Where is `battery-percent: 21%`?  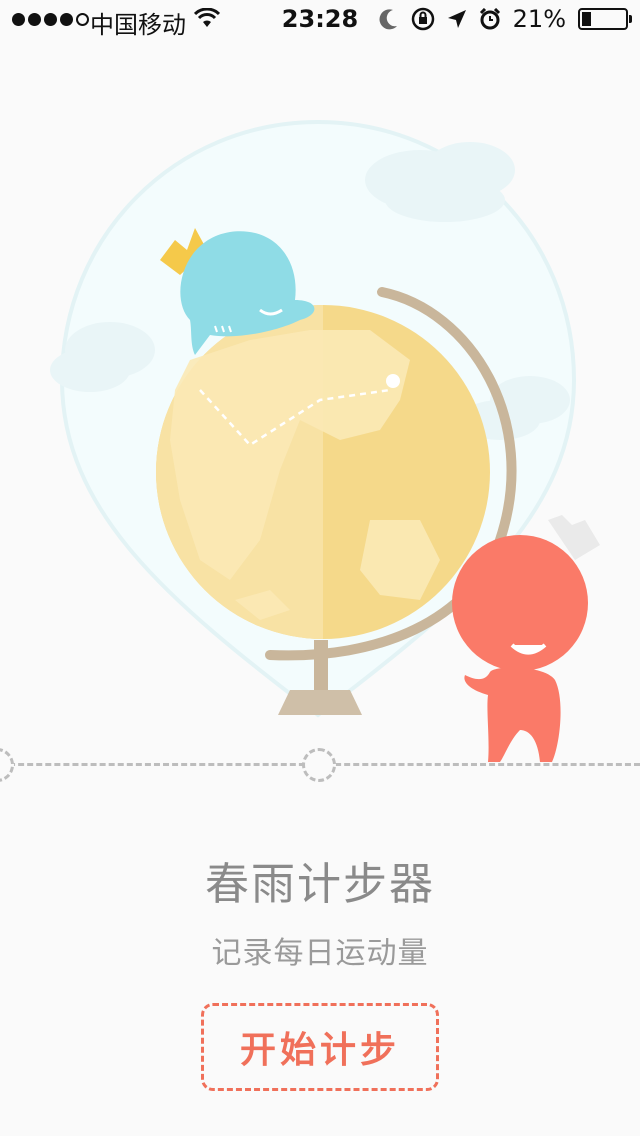
battery-percent: 21% is located at coordinates (539, 19).